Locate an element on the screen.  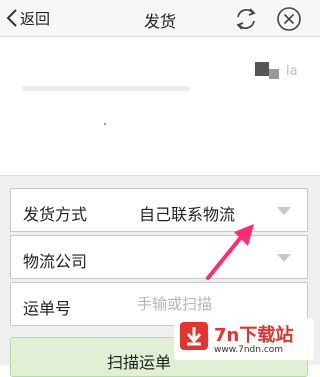
watermark-url: www.7ndn.com is located at coordinates (249, 350).